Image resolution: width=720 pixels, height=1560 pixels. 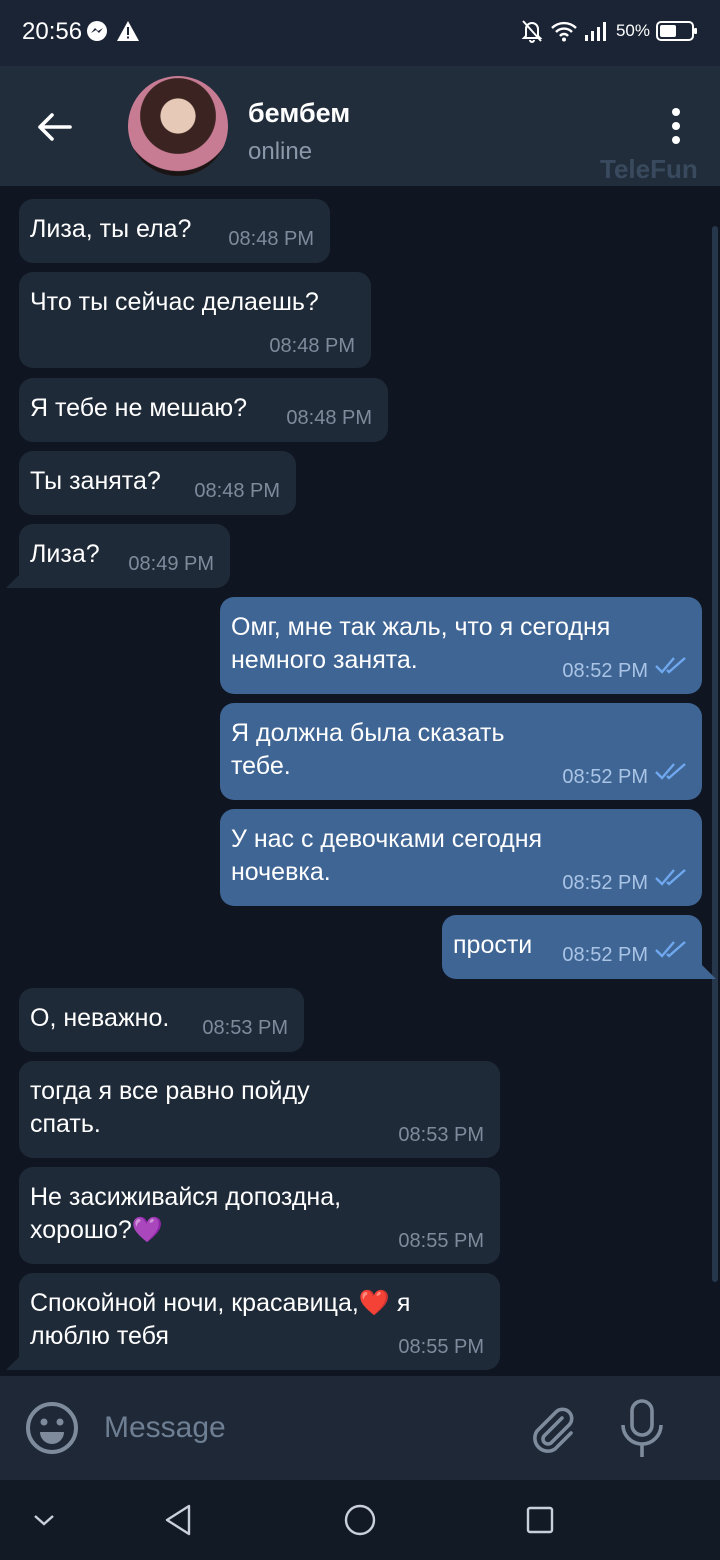 I want to click on watermark: TeleFun, so click(x=649, y=169).